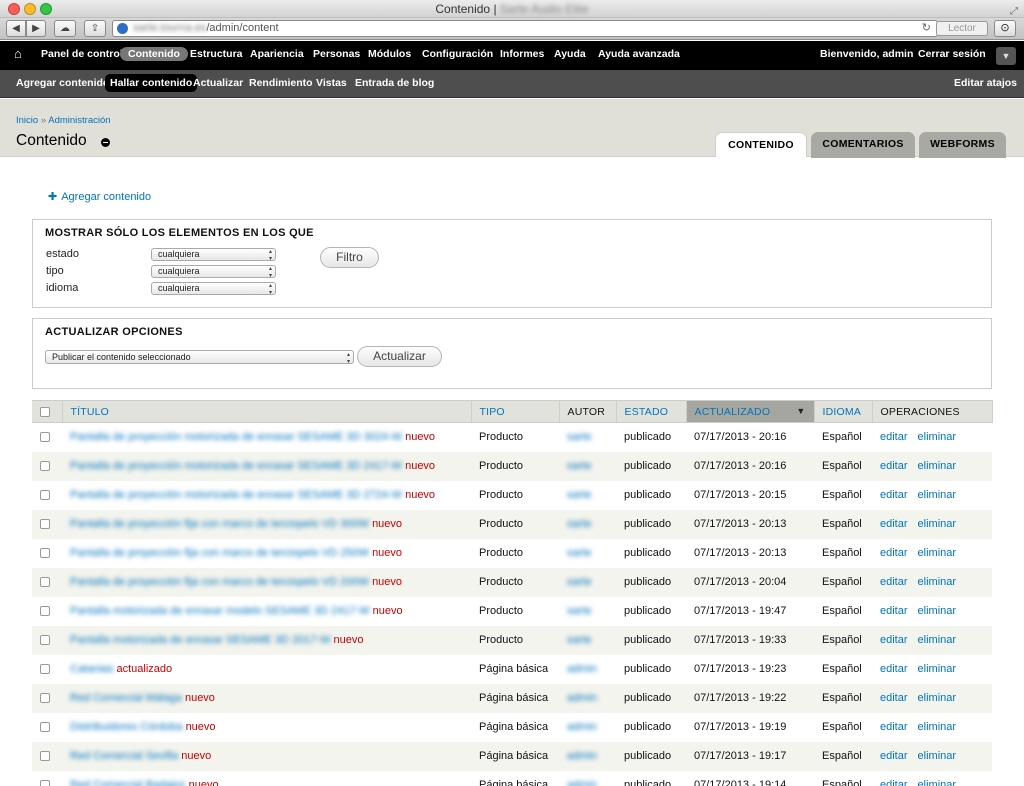 The image size is (1024, 786). I want to click on menu-ayuda: Ayuda, so click(570, 54).